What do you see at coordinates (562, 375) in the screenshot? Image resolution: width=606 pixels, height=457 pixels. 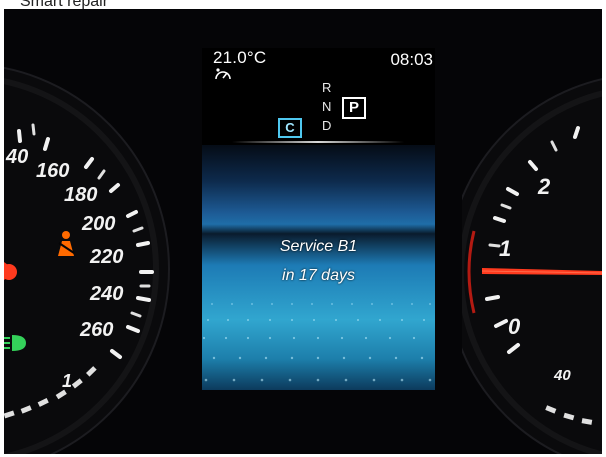 I see `tacho-label-40: 40` at bounding box center [562, 375].